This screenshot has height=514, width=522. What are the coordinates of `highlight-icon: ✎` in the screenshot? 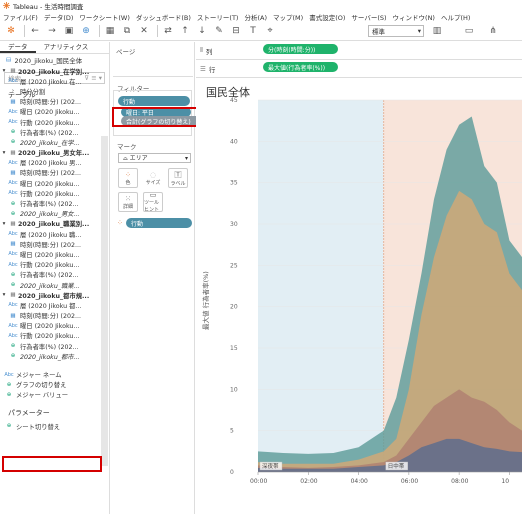 It's located at (219, 31).